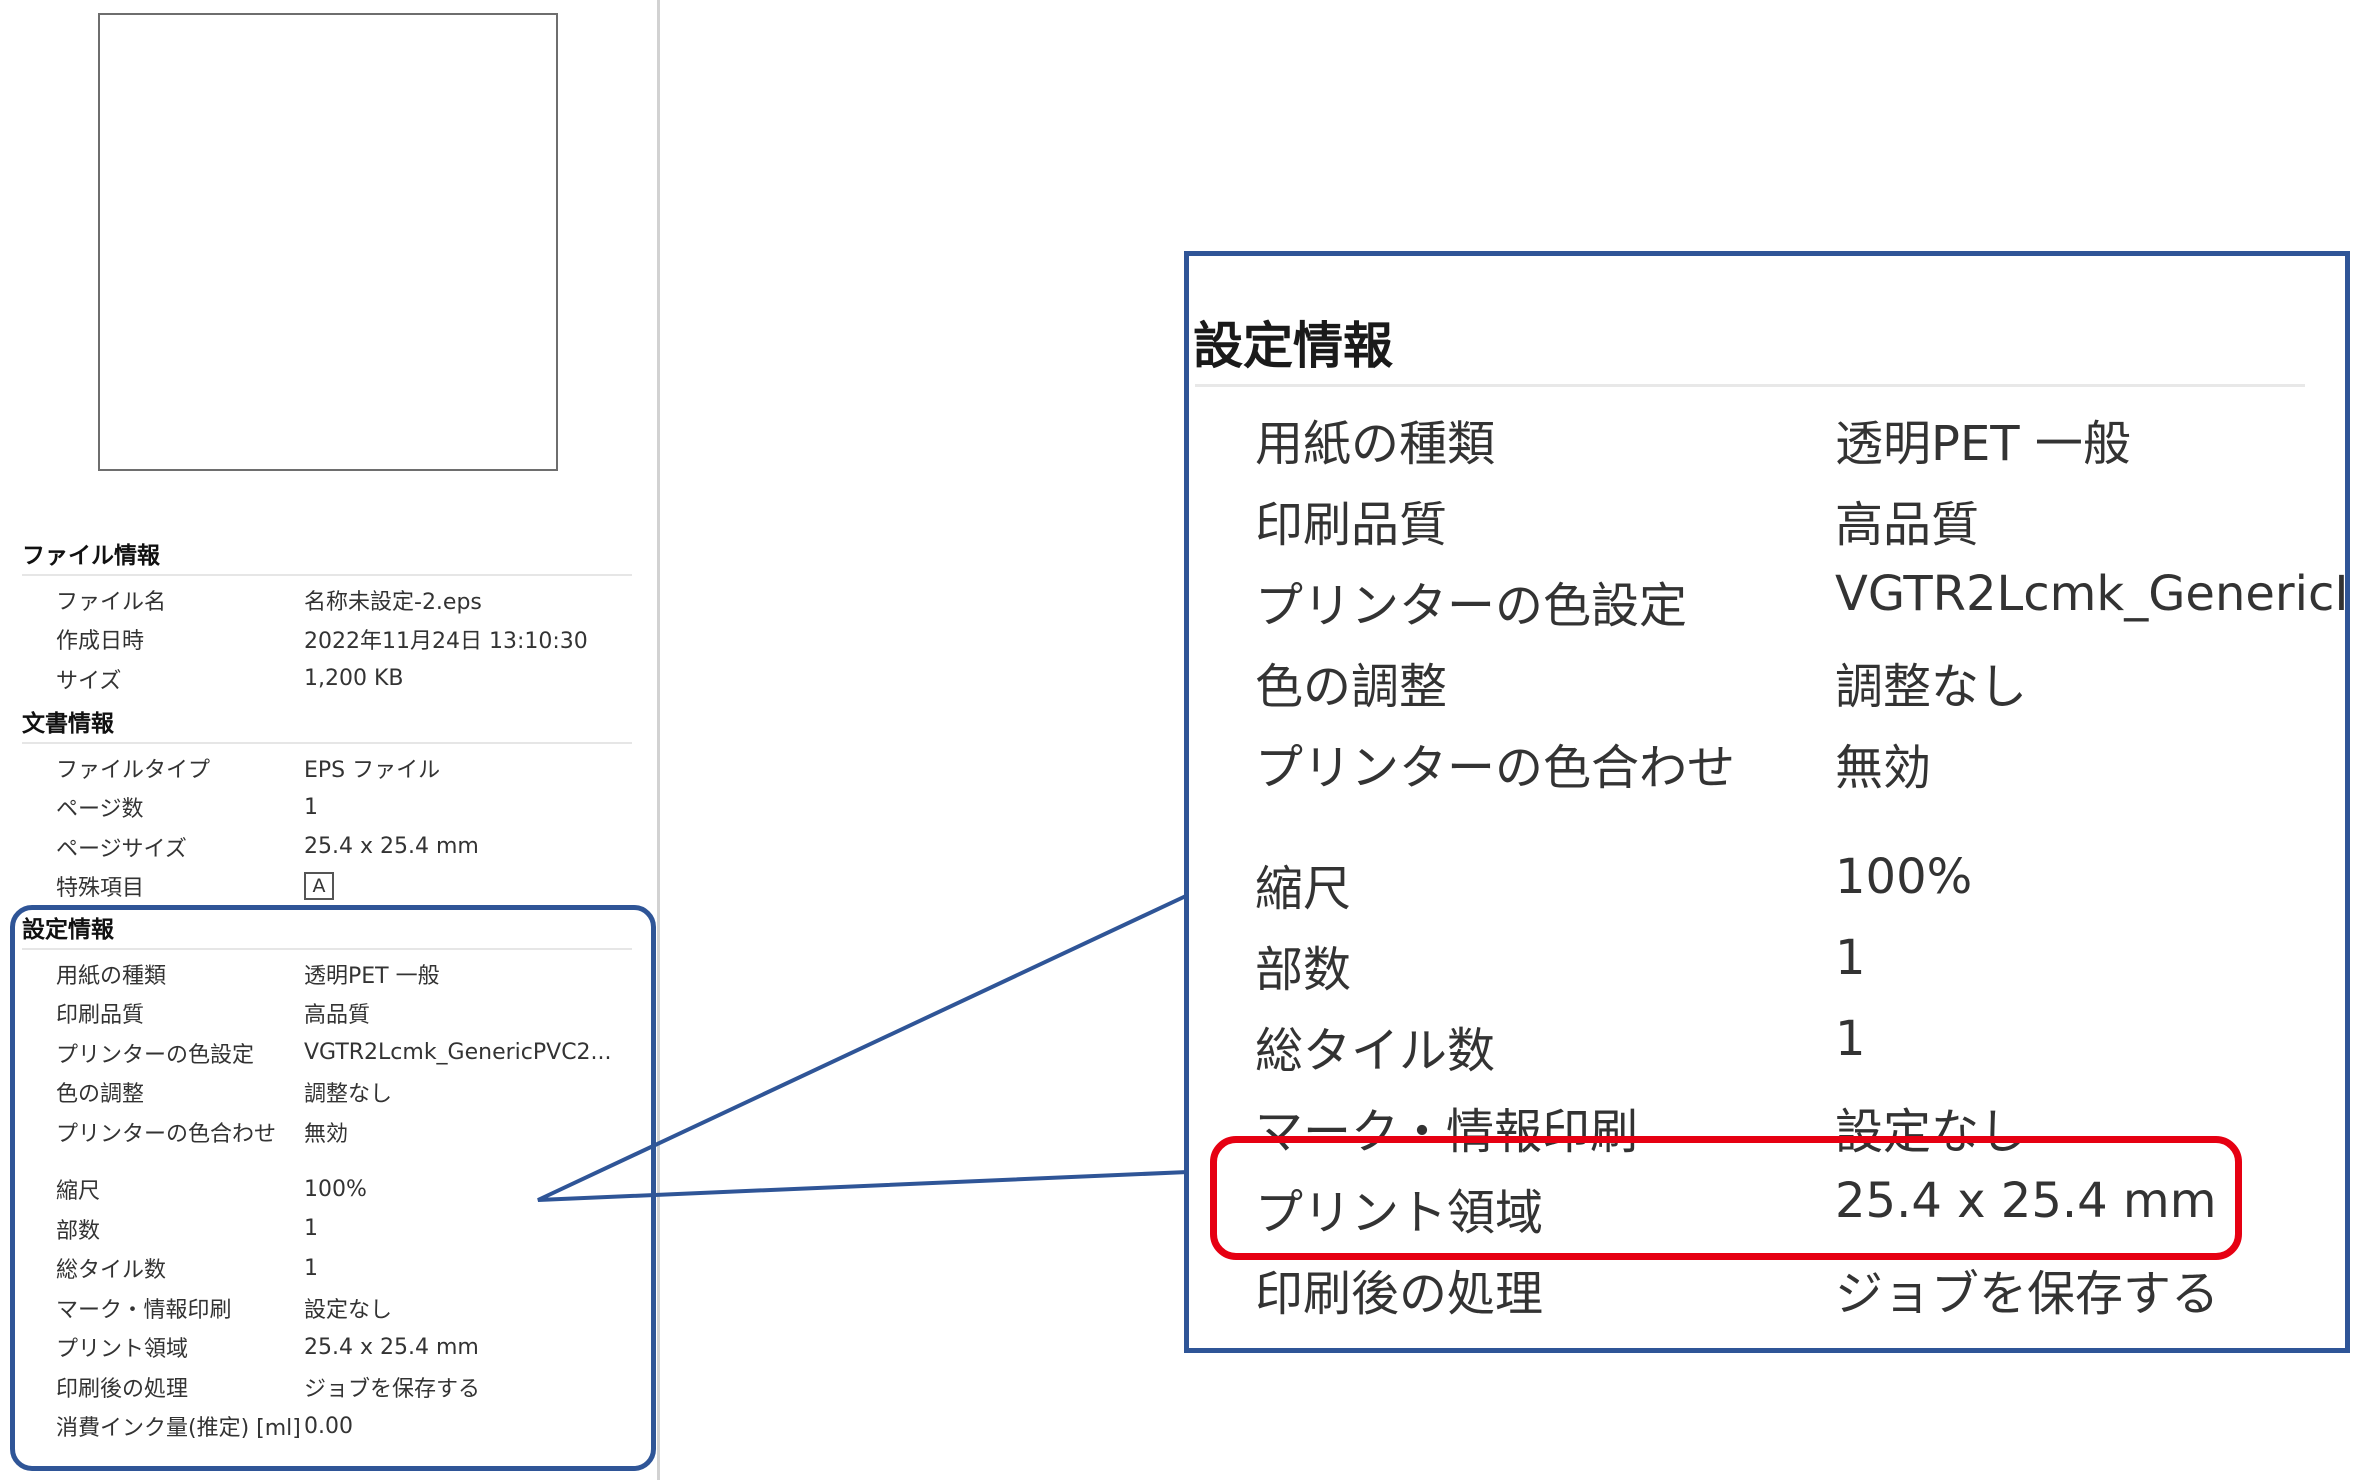 The image size is (2353, 1480). I want to click on zoom-row-label: プリンターの色設定, so click(1471, 606).